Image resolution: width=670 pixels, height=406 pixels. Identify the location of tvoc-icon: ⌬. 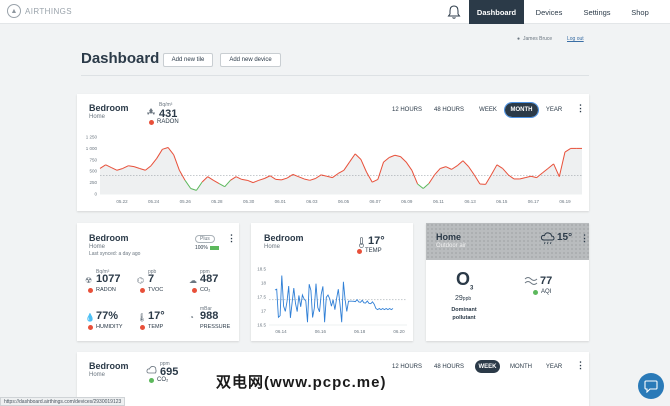
(140, 280).